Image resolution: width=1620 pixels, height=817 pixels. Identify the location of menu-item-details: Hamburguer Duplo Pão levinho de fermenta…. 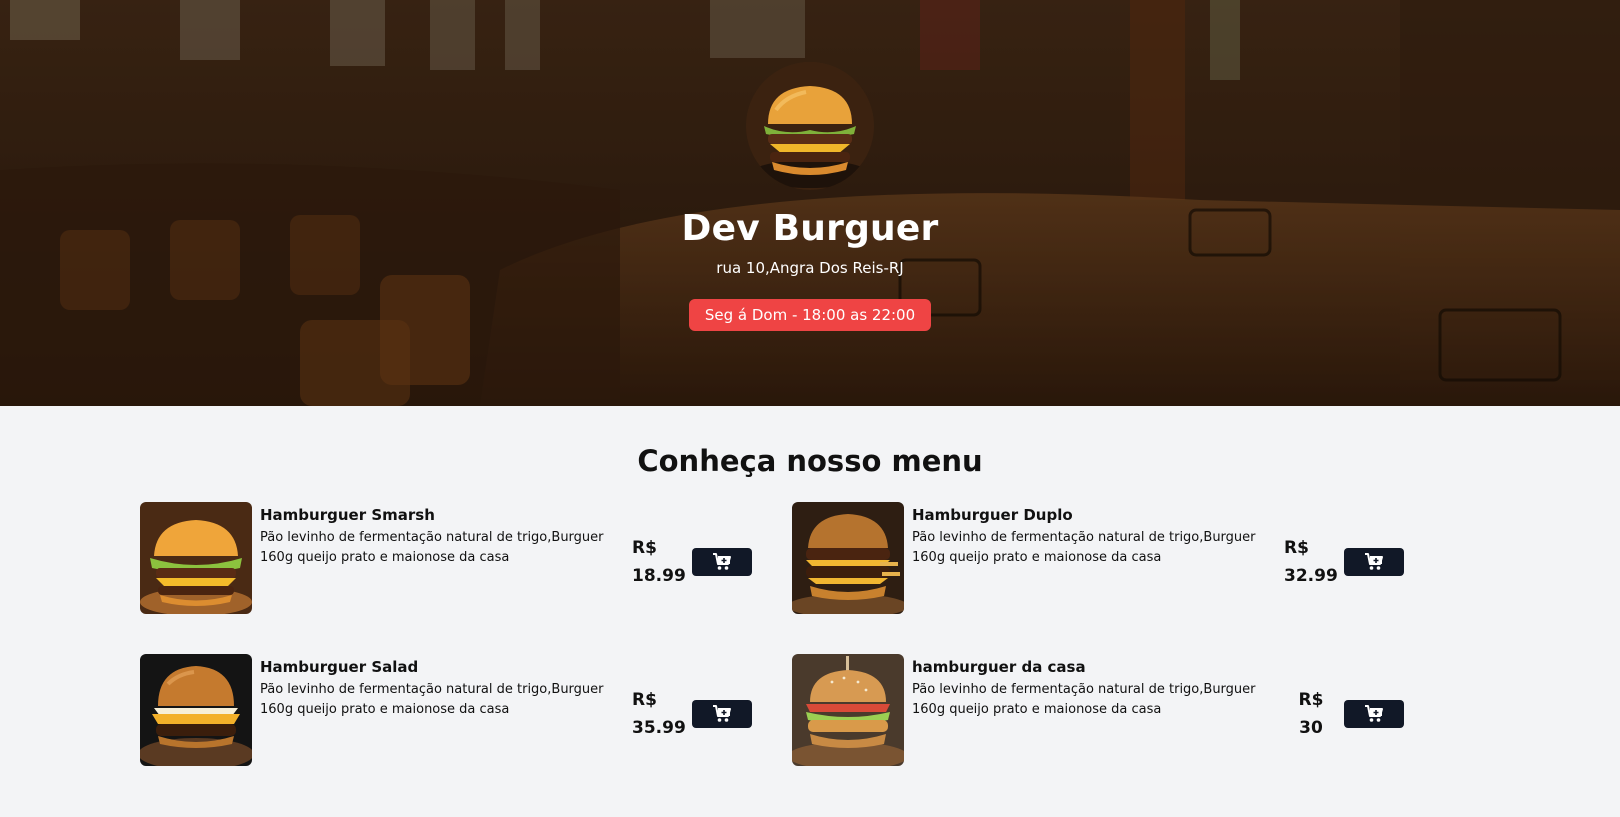
(1098, 535).